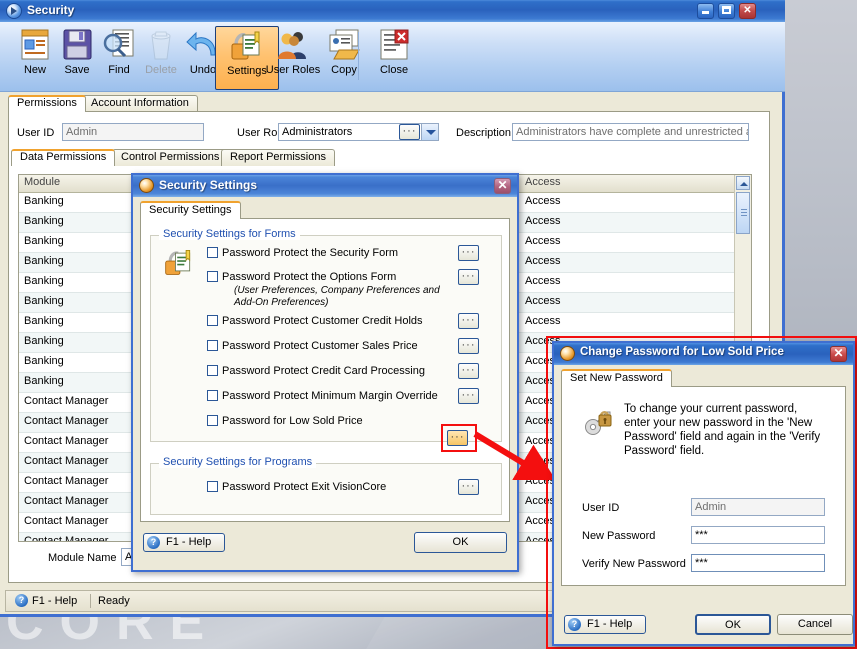 The width and height of the screenshot is (857, 649). I want to click on window-title: Security, so click(51, 10).